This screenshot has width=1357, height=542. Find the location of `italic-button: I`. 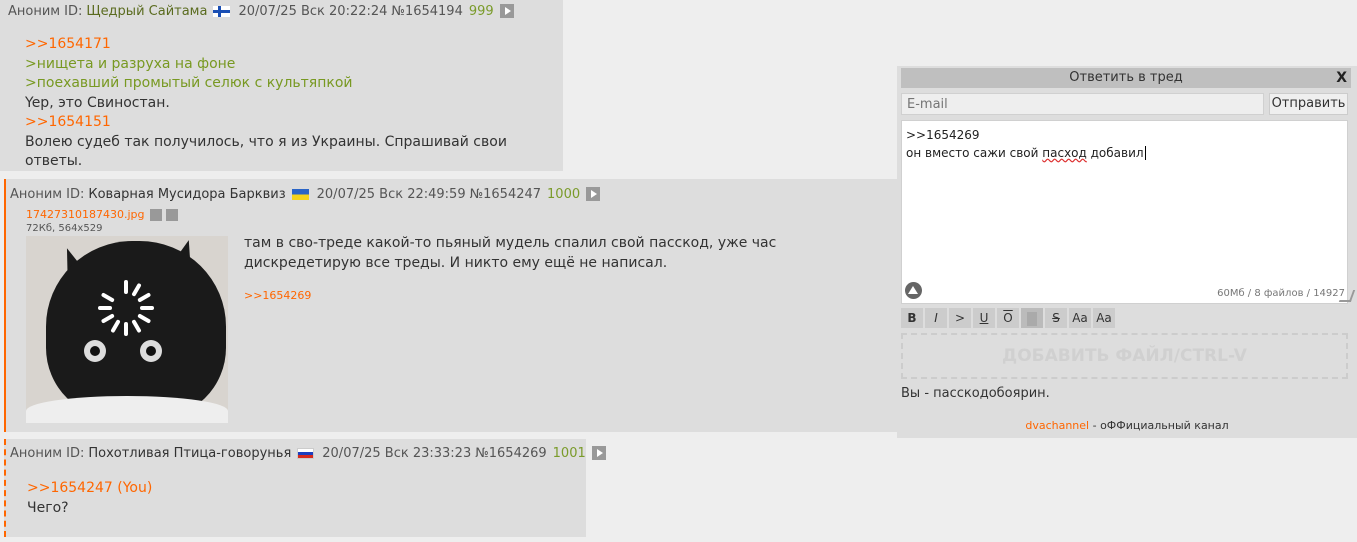

italic-button: I is located at coordinates (936, 318).